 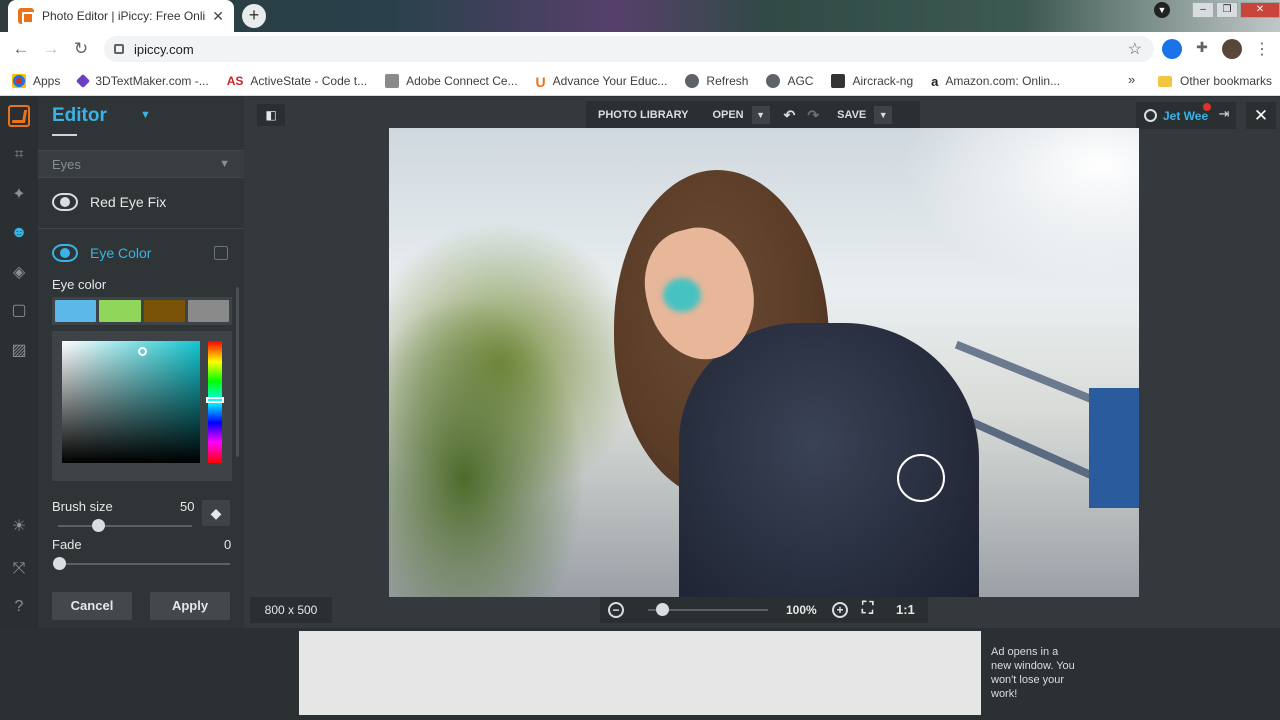 What do you see at coordinates (643, 115) in the screenshot?
I see `photo-library-button: PHOTO LIBRARY` at bounding box center [643, 115].